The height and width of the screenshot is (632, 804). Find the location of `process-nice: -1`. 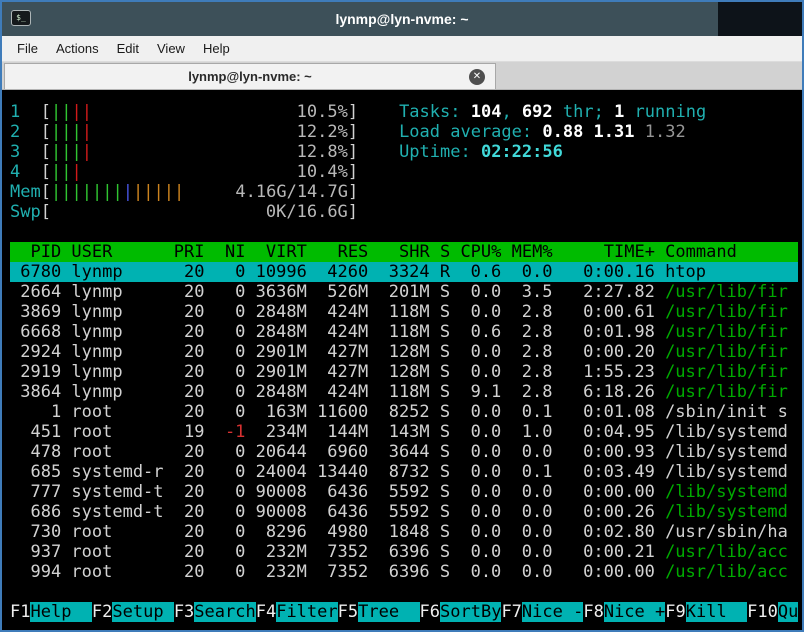

process-nice: -1 is located at coordinates (230, 432).